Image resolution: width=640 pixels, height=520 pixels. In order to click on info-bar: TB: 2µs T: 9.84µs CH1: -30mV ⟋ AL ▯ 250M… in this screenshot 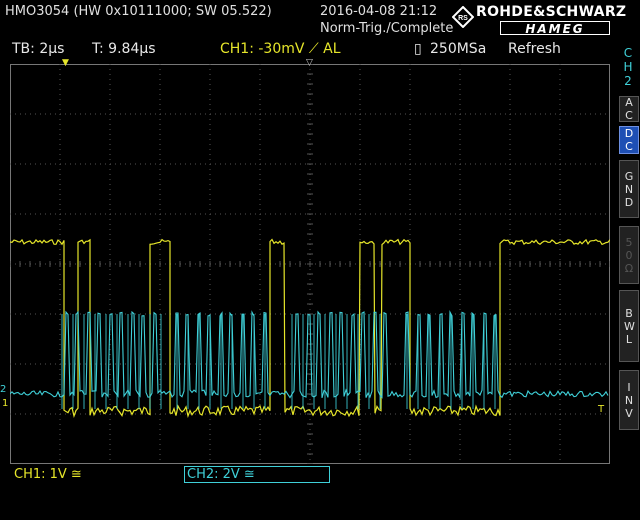, I will do `click(307, 50)`.